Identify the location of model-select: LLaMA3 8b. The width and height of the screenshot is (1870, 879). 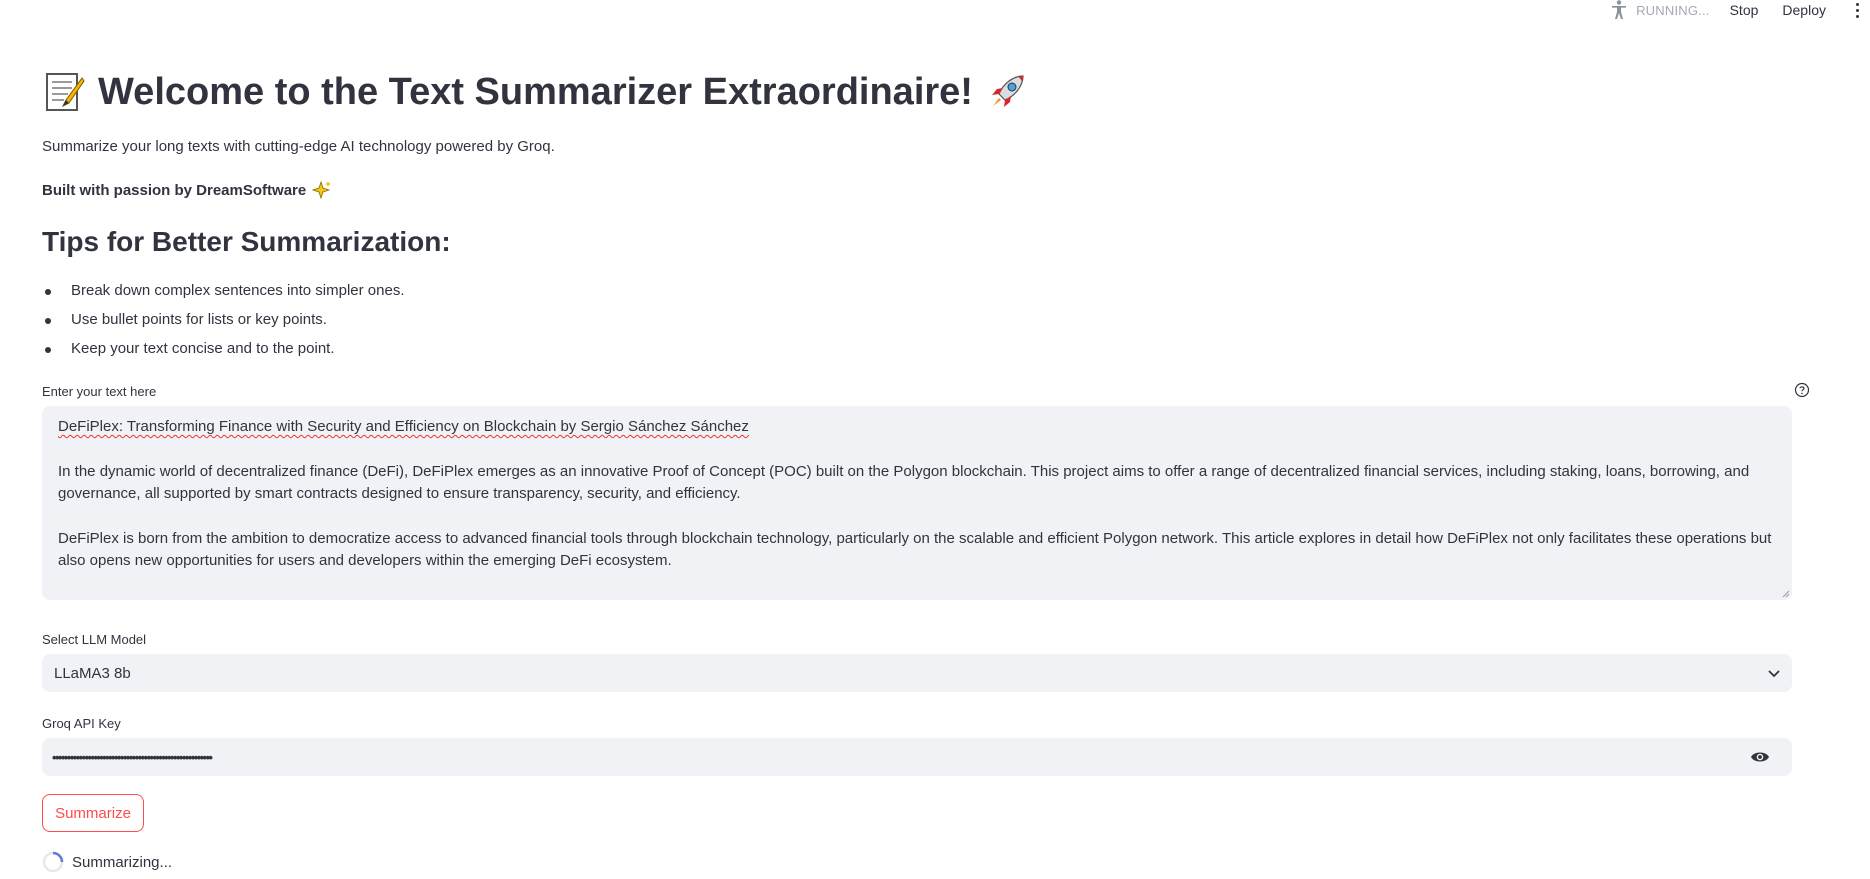
(917, 673).